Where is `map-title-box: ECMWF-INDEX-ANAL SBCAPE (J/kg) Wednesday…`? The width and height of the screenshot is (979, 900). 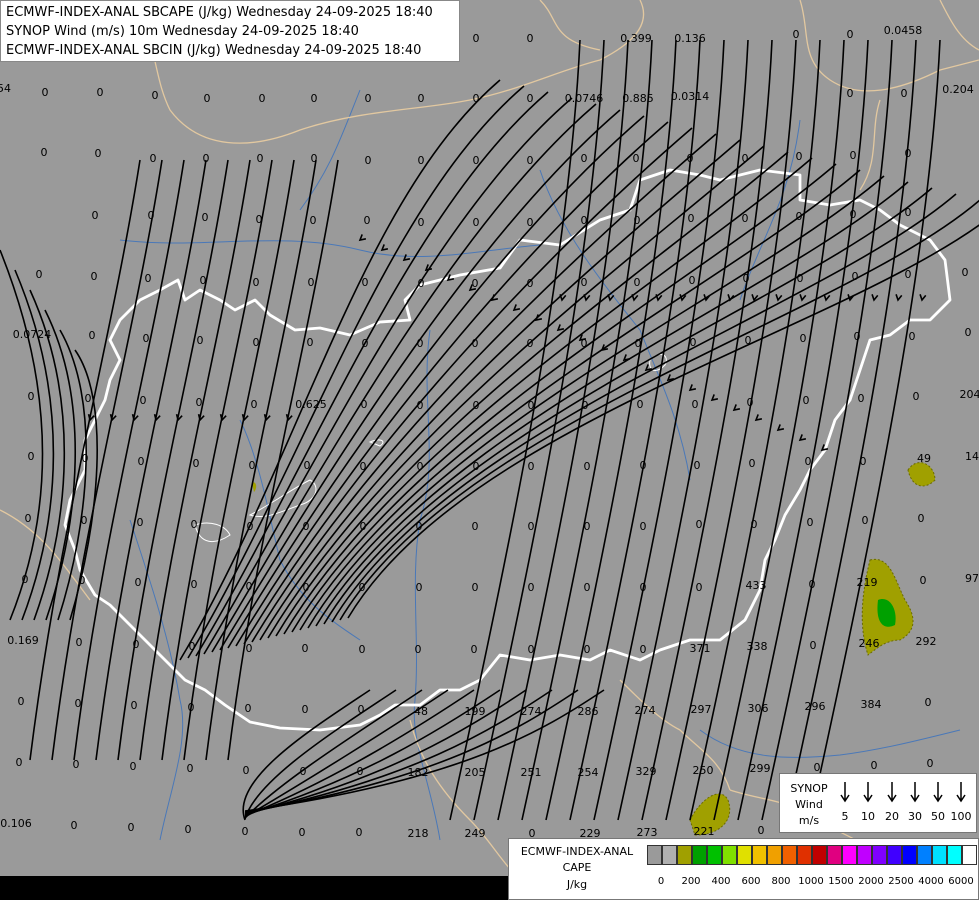 map-title-box: ECMWF-INDEX-ANAL SBCAPE (J/kg) Wednesday… is located at coordinates (230, 31).